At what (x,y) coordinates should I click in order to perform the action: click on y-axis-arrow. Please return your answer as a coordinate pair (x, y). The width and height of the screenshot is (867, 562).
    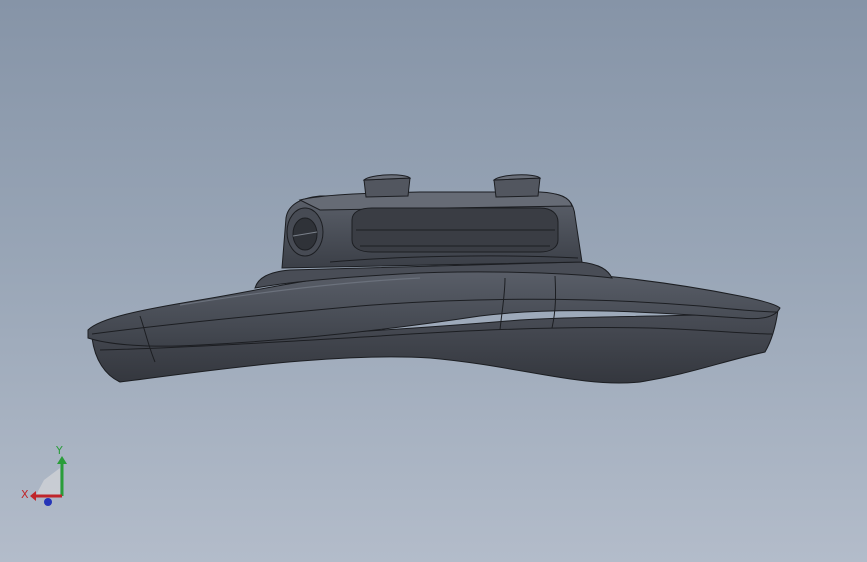
    Looking at the image, I should click on (62, 460).